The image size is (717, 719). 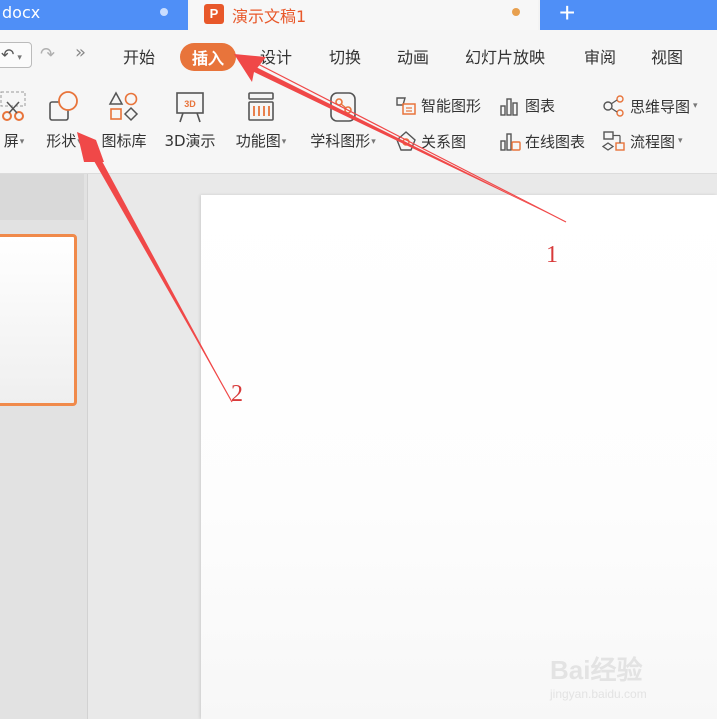 What do you see at coordinates (345, 56) in the screenshot?
I see `tab-transition: 切换` at bounding box center [345, 56].